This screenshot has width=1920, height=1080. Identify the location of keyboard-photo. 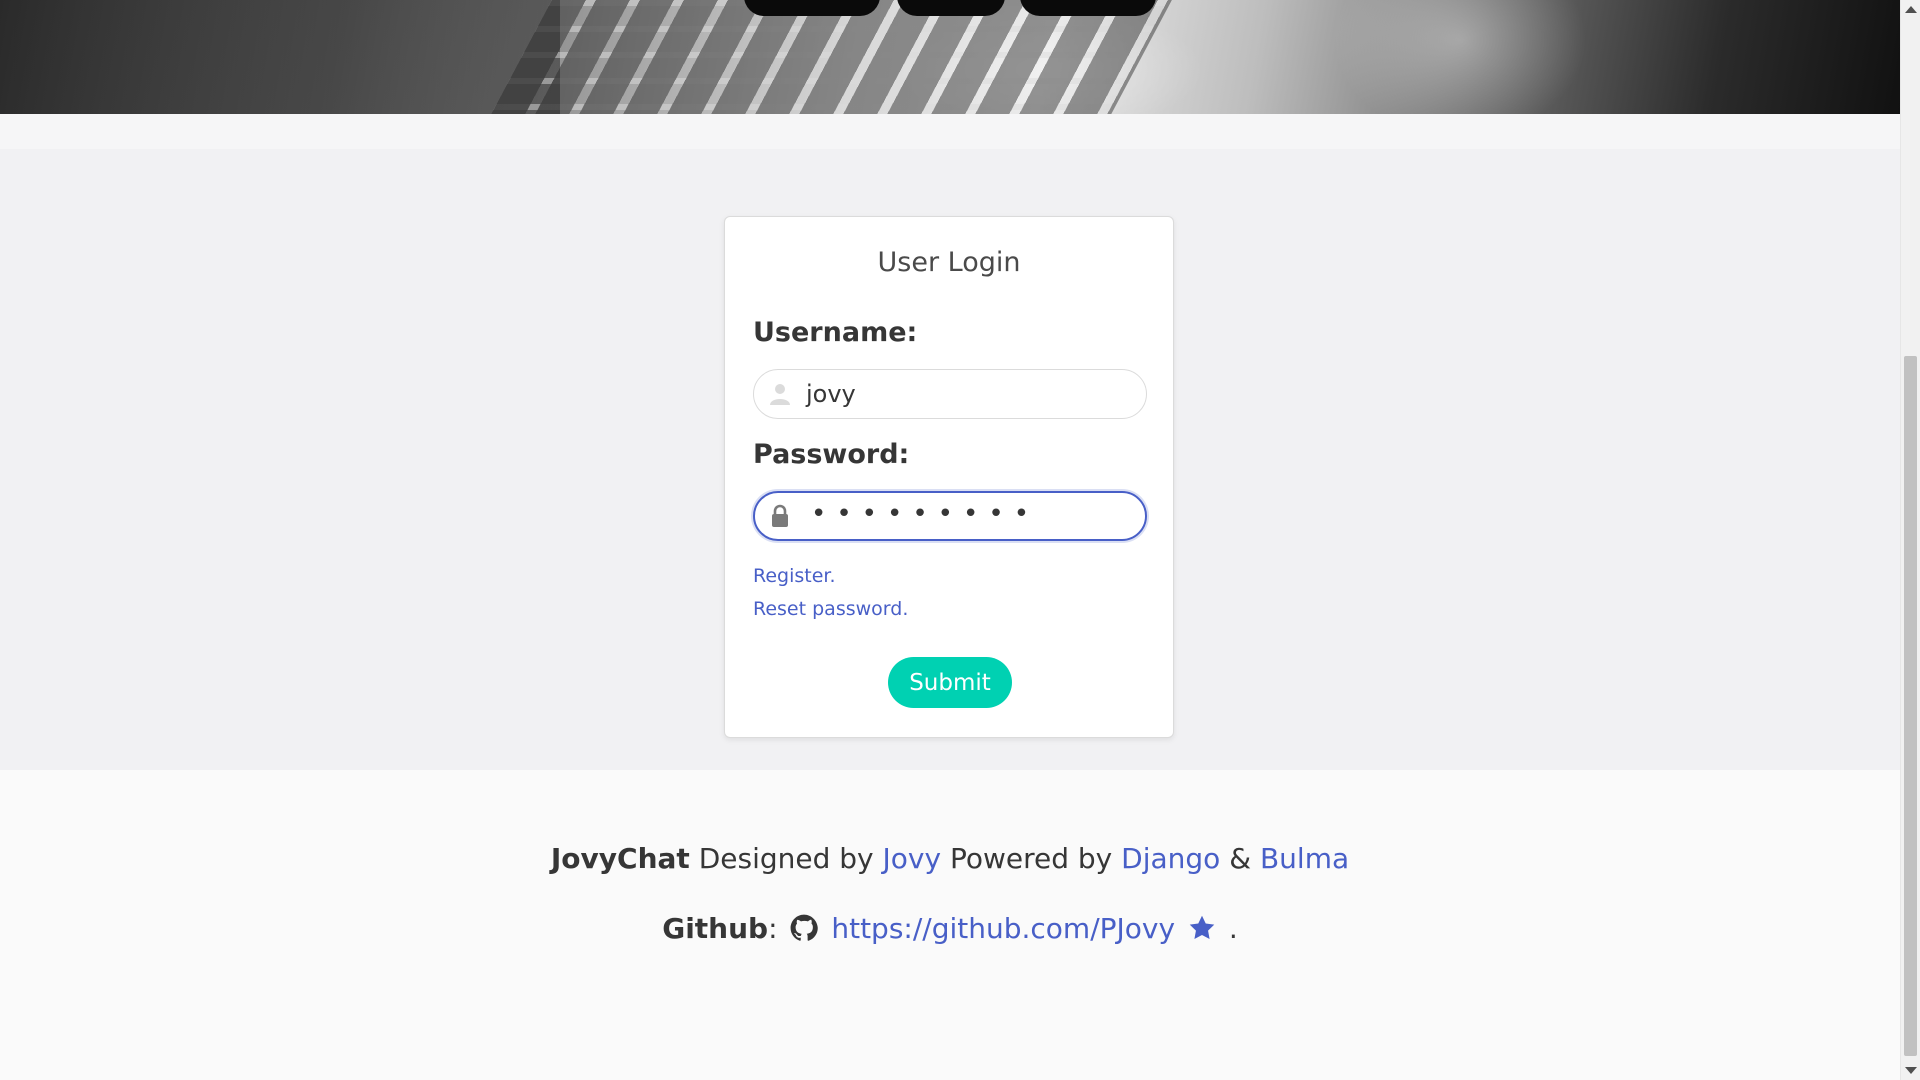
(830, 57).